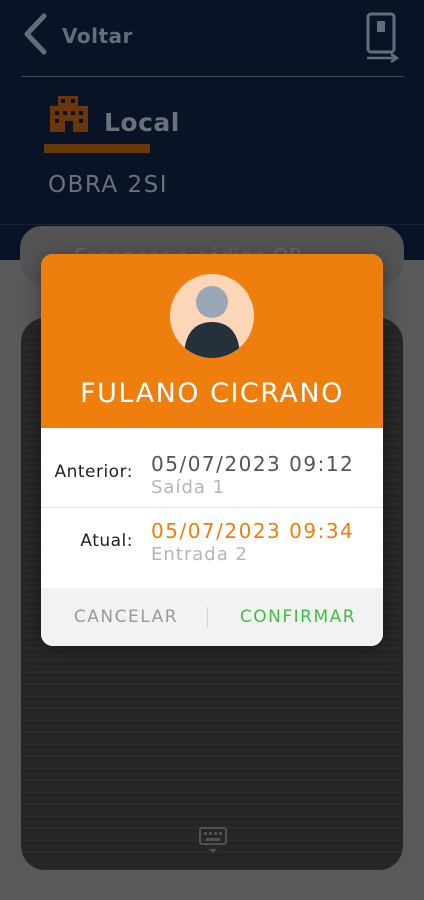  I want to click on previous-event: Saída 1, so click(188, 487).